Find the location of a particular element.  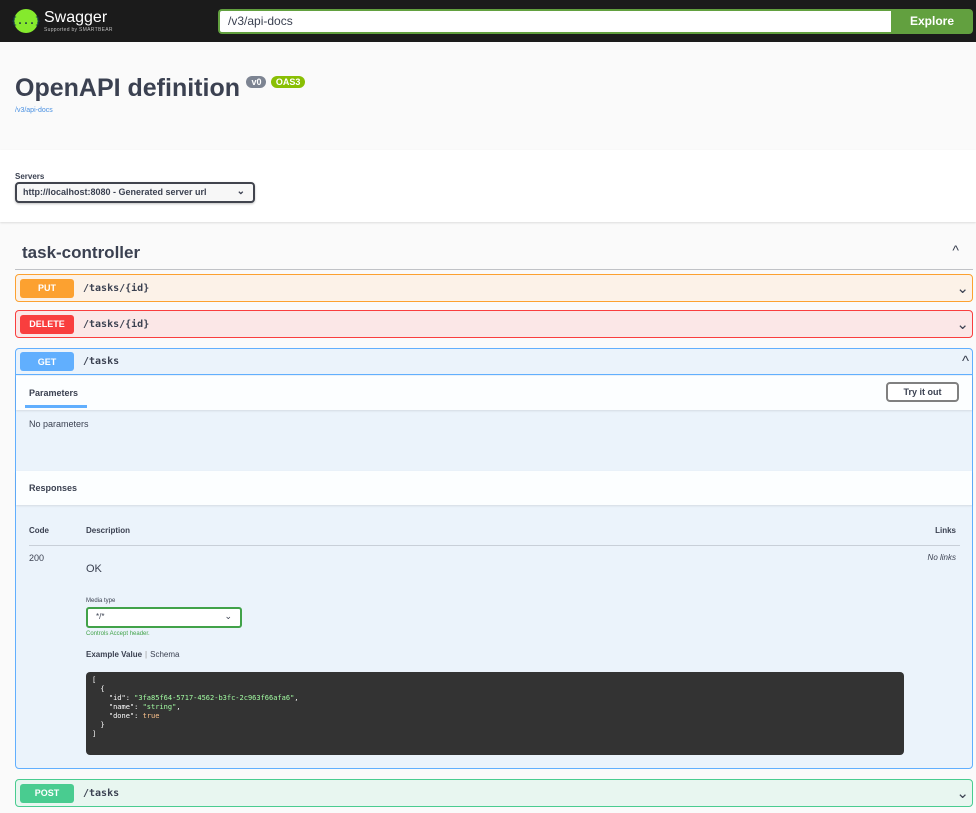

operation-post-tasks: POST /tasks ⌄ is located at coordinates (494, 793).